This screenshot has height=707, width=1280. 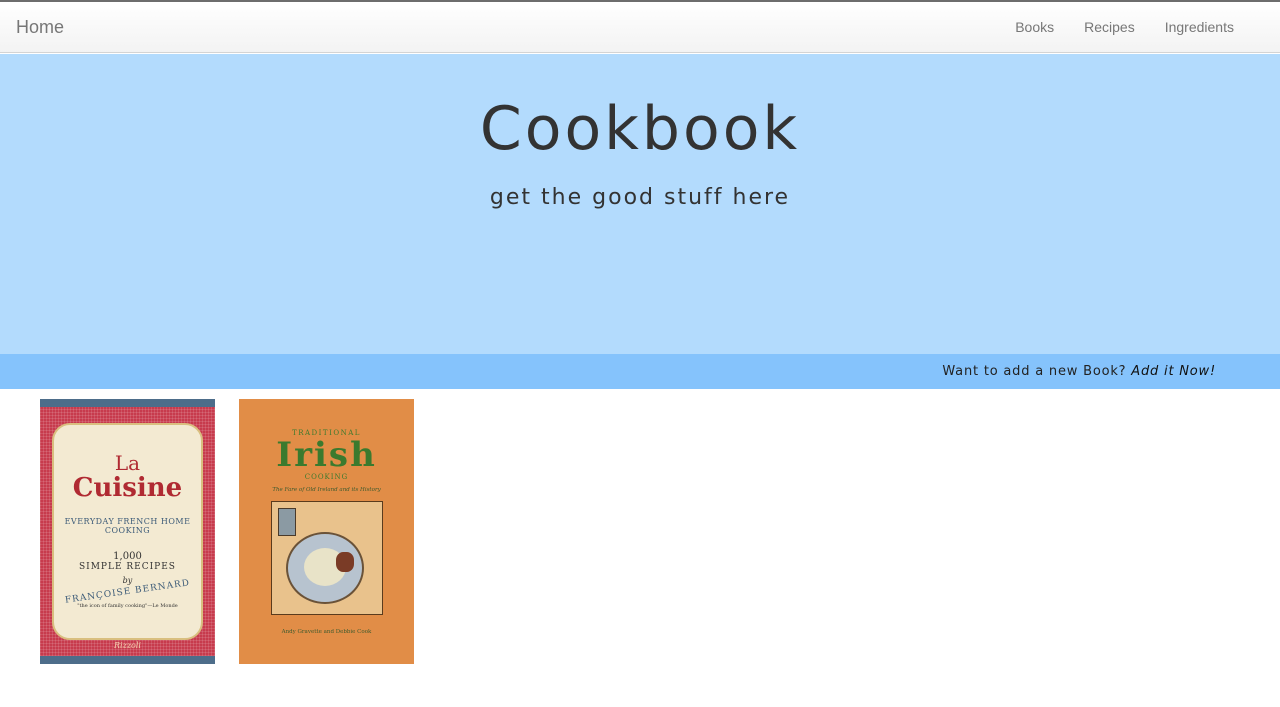 What do you see at coordinates (286, 522) in the screenshot?
I see `glass-illustration` at bounding box center [286, 522].